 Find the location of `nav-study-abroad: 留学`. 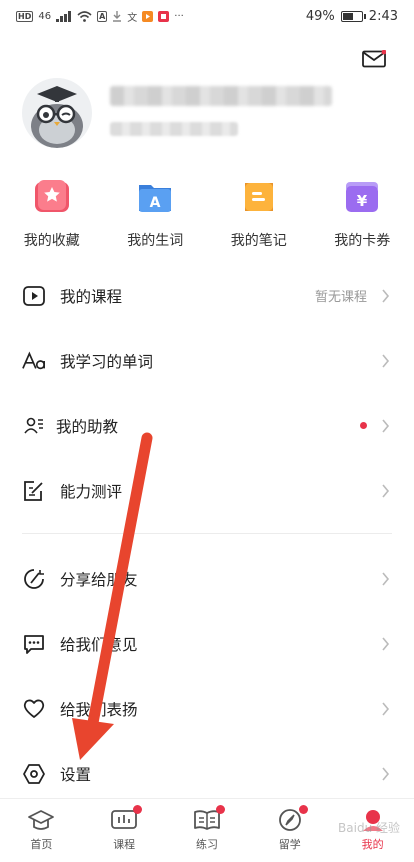

nav-study-abroad: 留学 is located at coordinates (289, 830).